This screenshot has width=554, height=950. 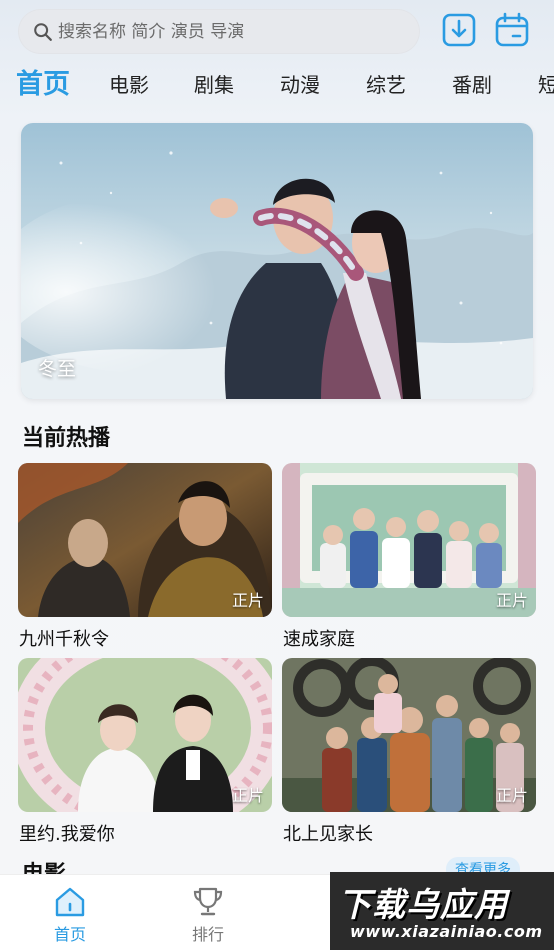 What do you see at coordinates (328, 834) in the screenshot?
I see `video-title: 北上见家长` at bounding box center [328, 834].